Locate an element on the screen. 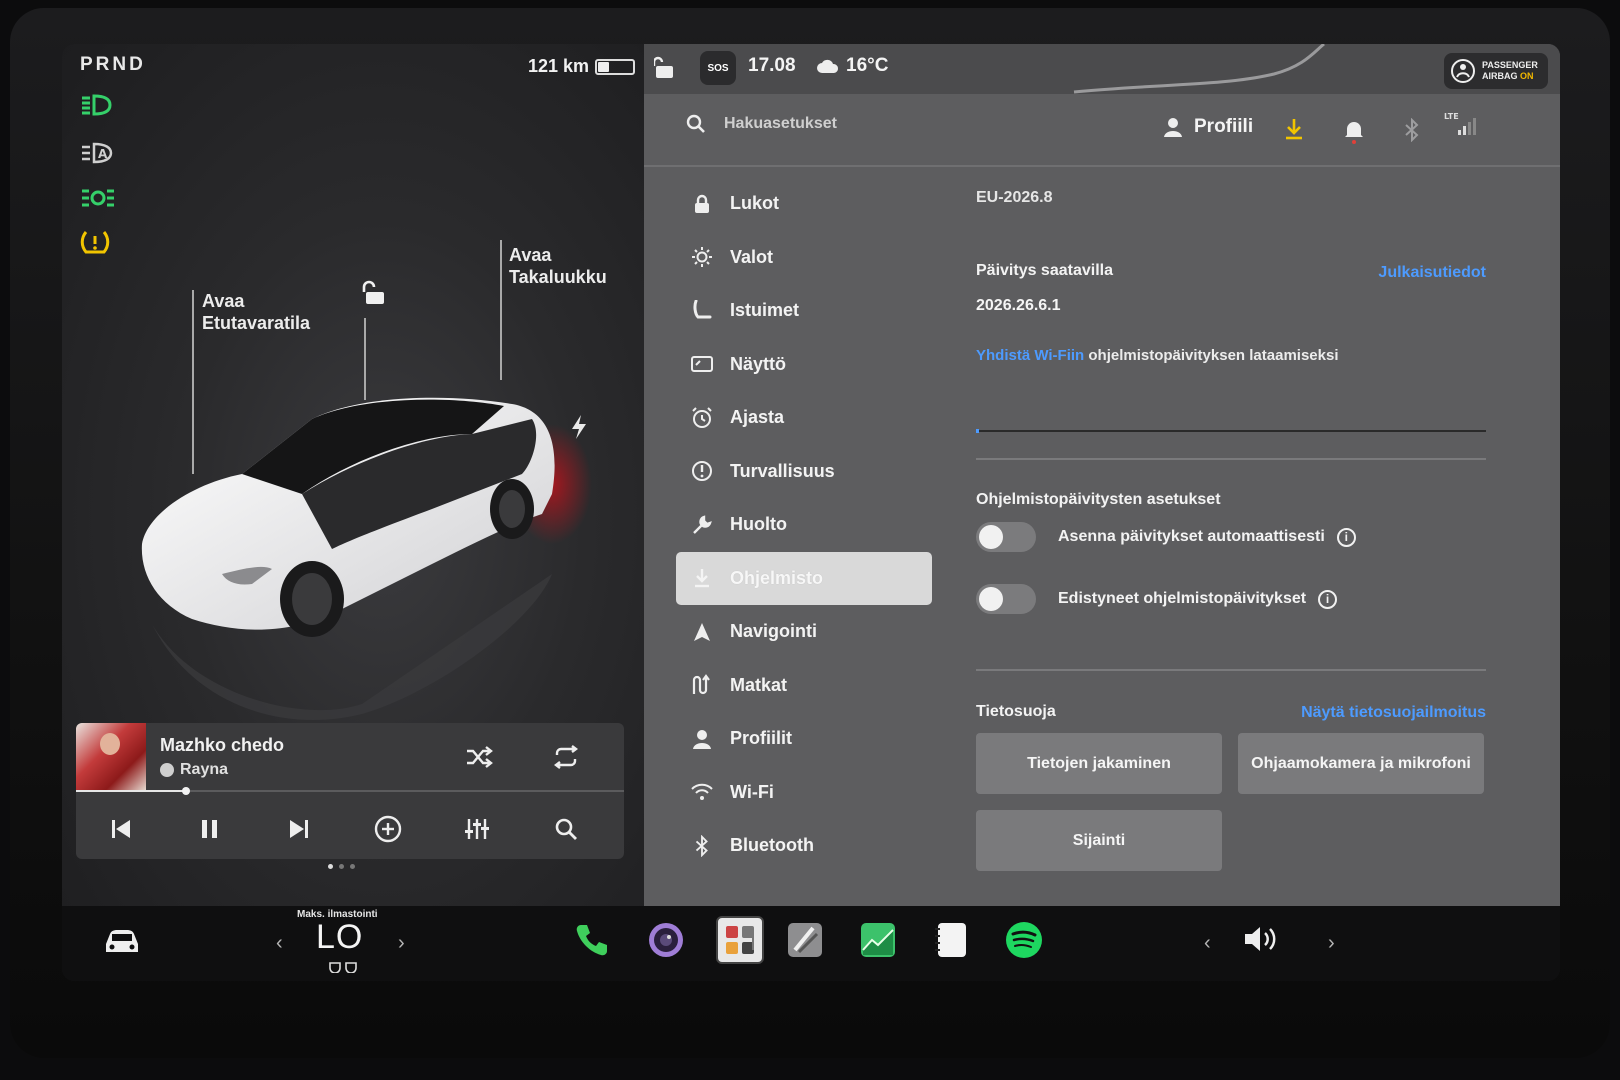 The width and height of the screenshot is (1620, 1080). lock-icon is located at coordinates (702, 204).